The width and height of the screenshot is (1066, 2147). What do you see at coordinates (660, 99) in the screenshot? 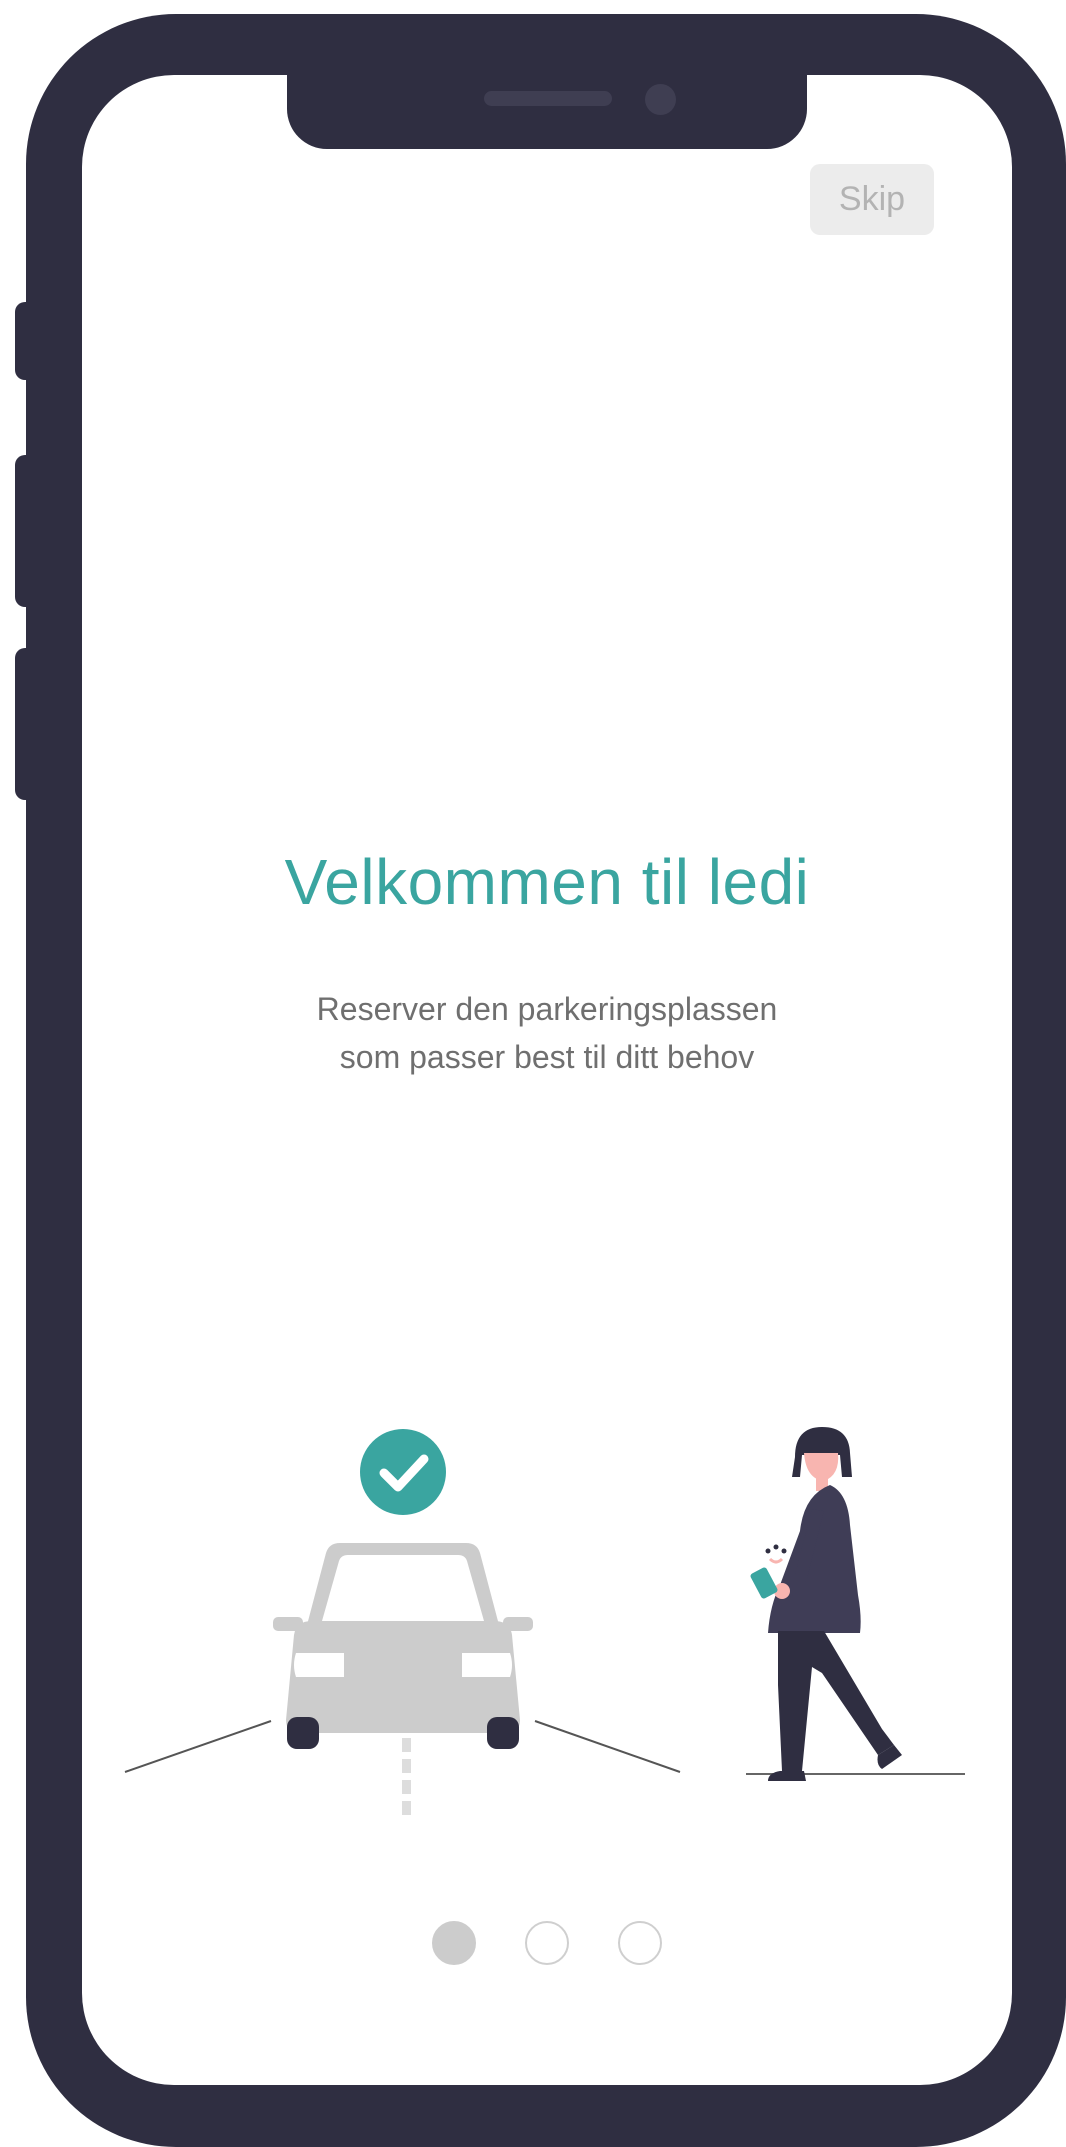
I see `front-camera` at bounding box center [660, 99].